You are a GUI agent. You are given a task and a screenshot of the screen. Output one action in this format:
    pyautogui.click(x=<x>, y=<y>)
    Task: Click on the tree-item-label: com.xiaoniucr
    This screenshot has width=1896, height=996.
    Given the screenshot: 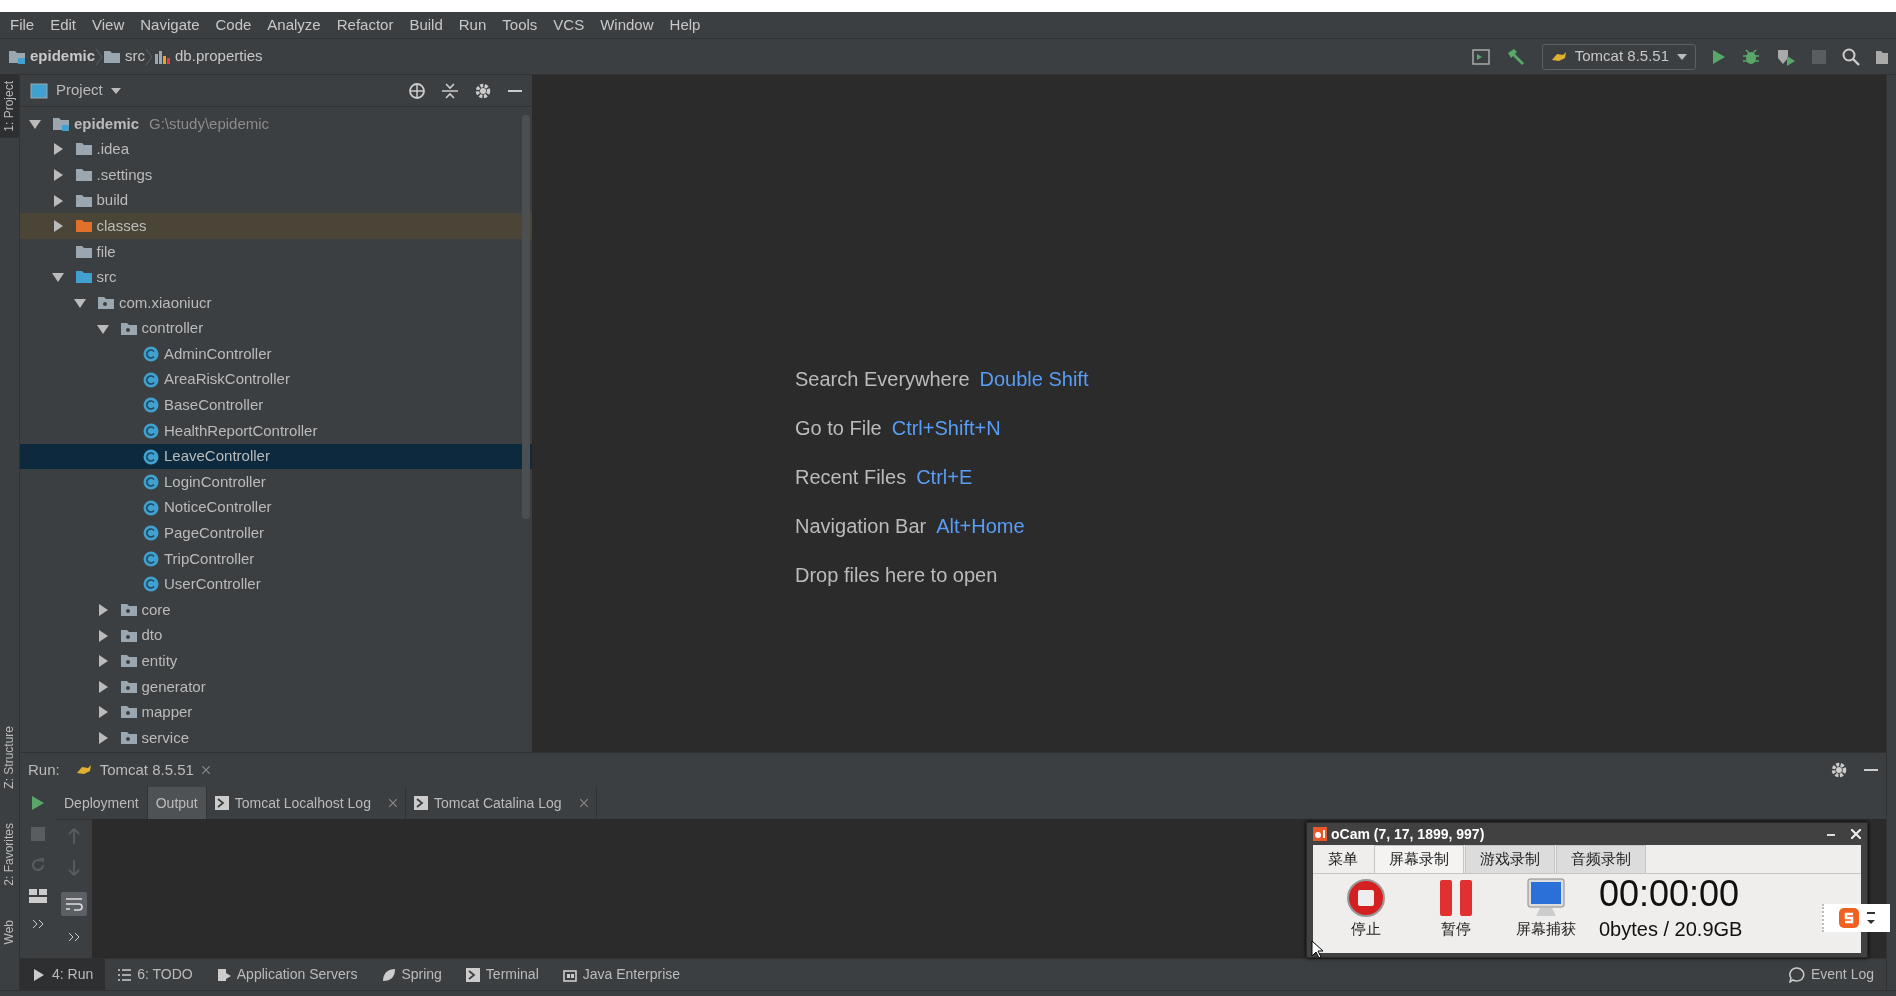 What is the action you would take?
    pyautogui.click(x=165, y=302)
    